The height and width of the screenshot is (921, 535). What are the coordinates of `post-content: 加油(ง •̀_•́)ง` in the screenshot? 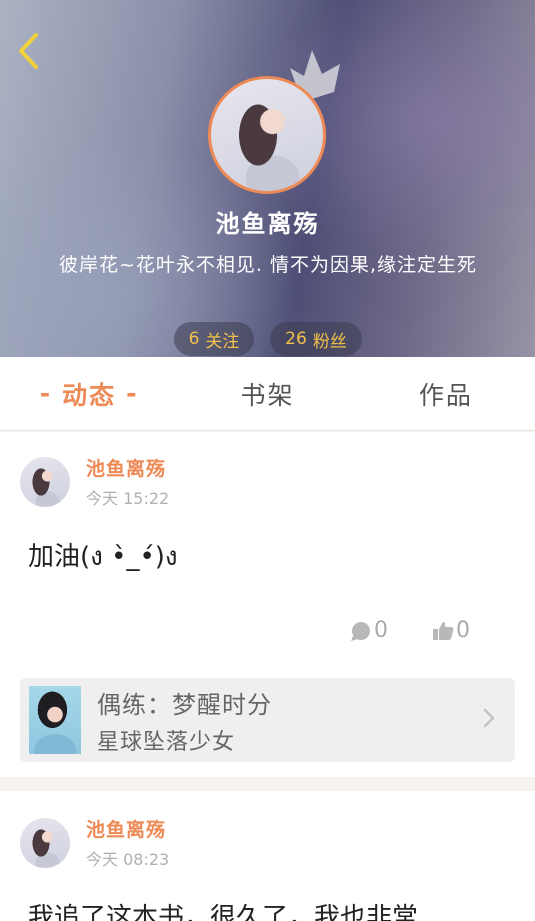 It's located at (103, 557).